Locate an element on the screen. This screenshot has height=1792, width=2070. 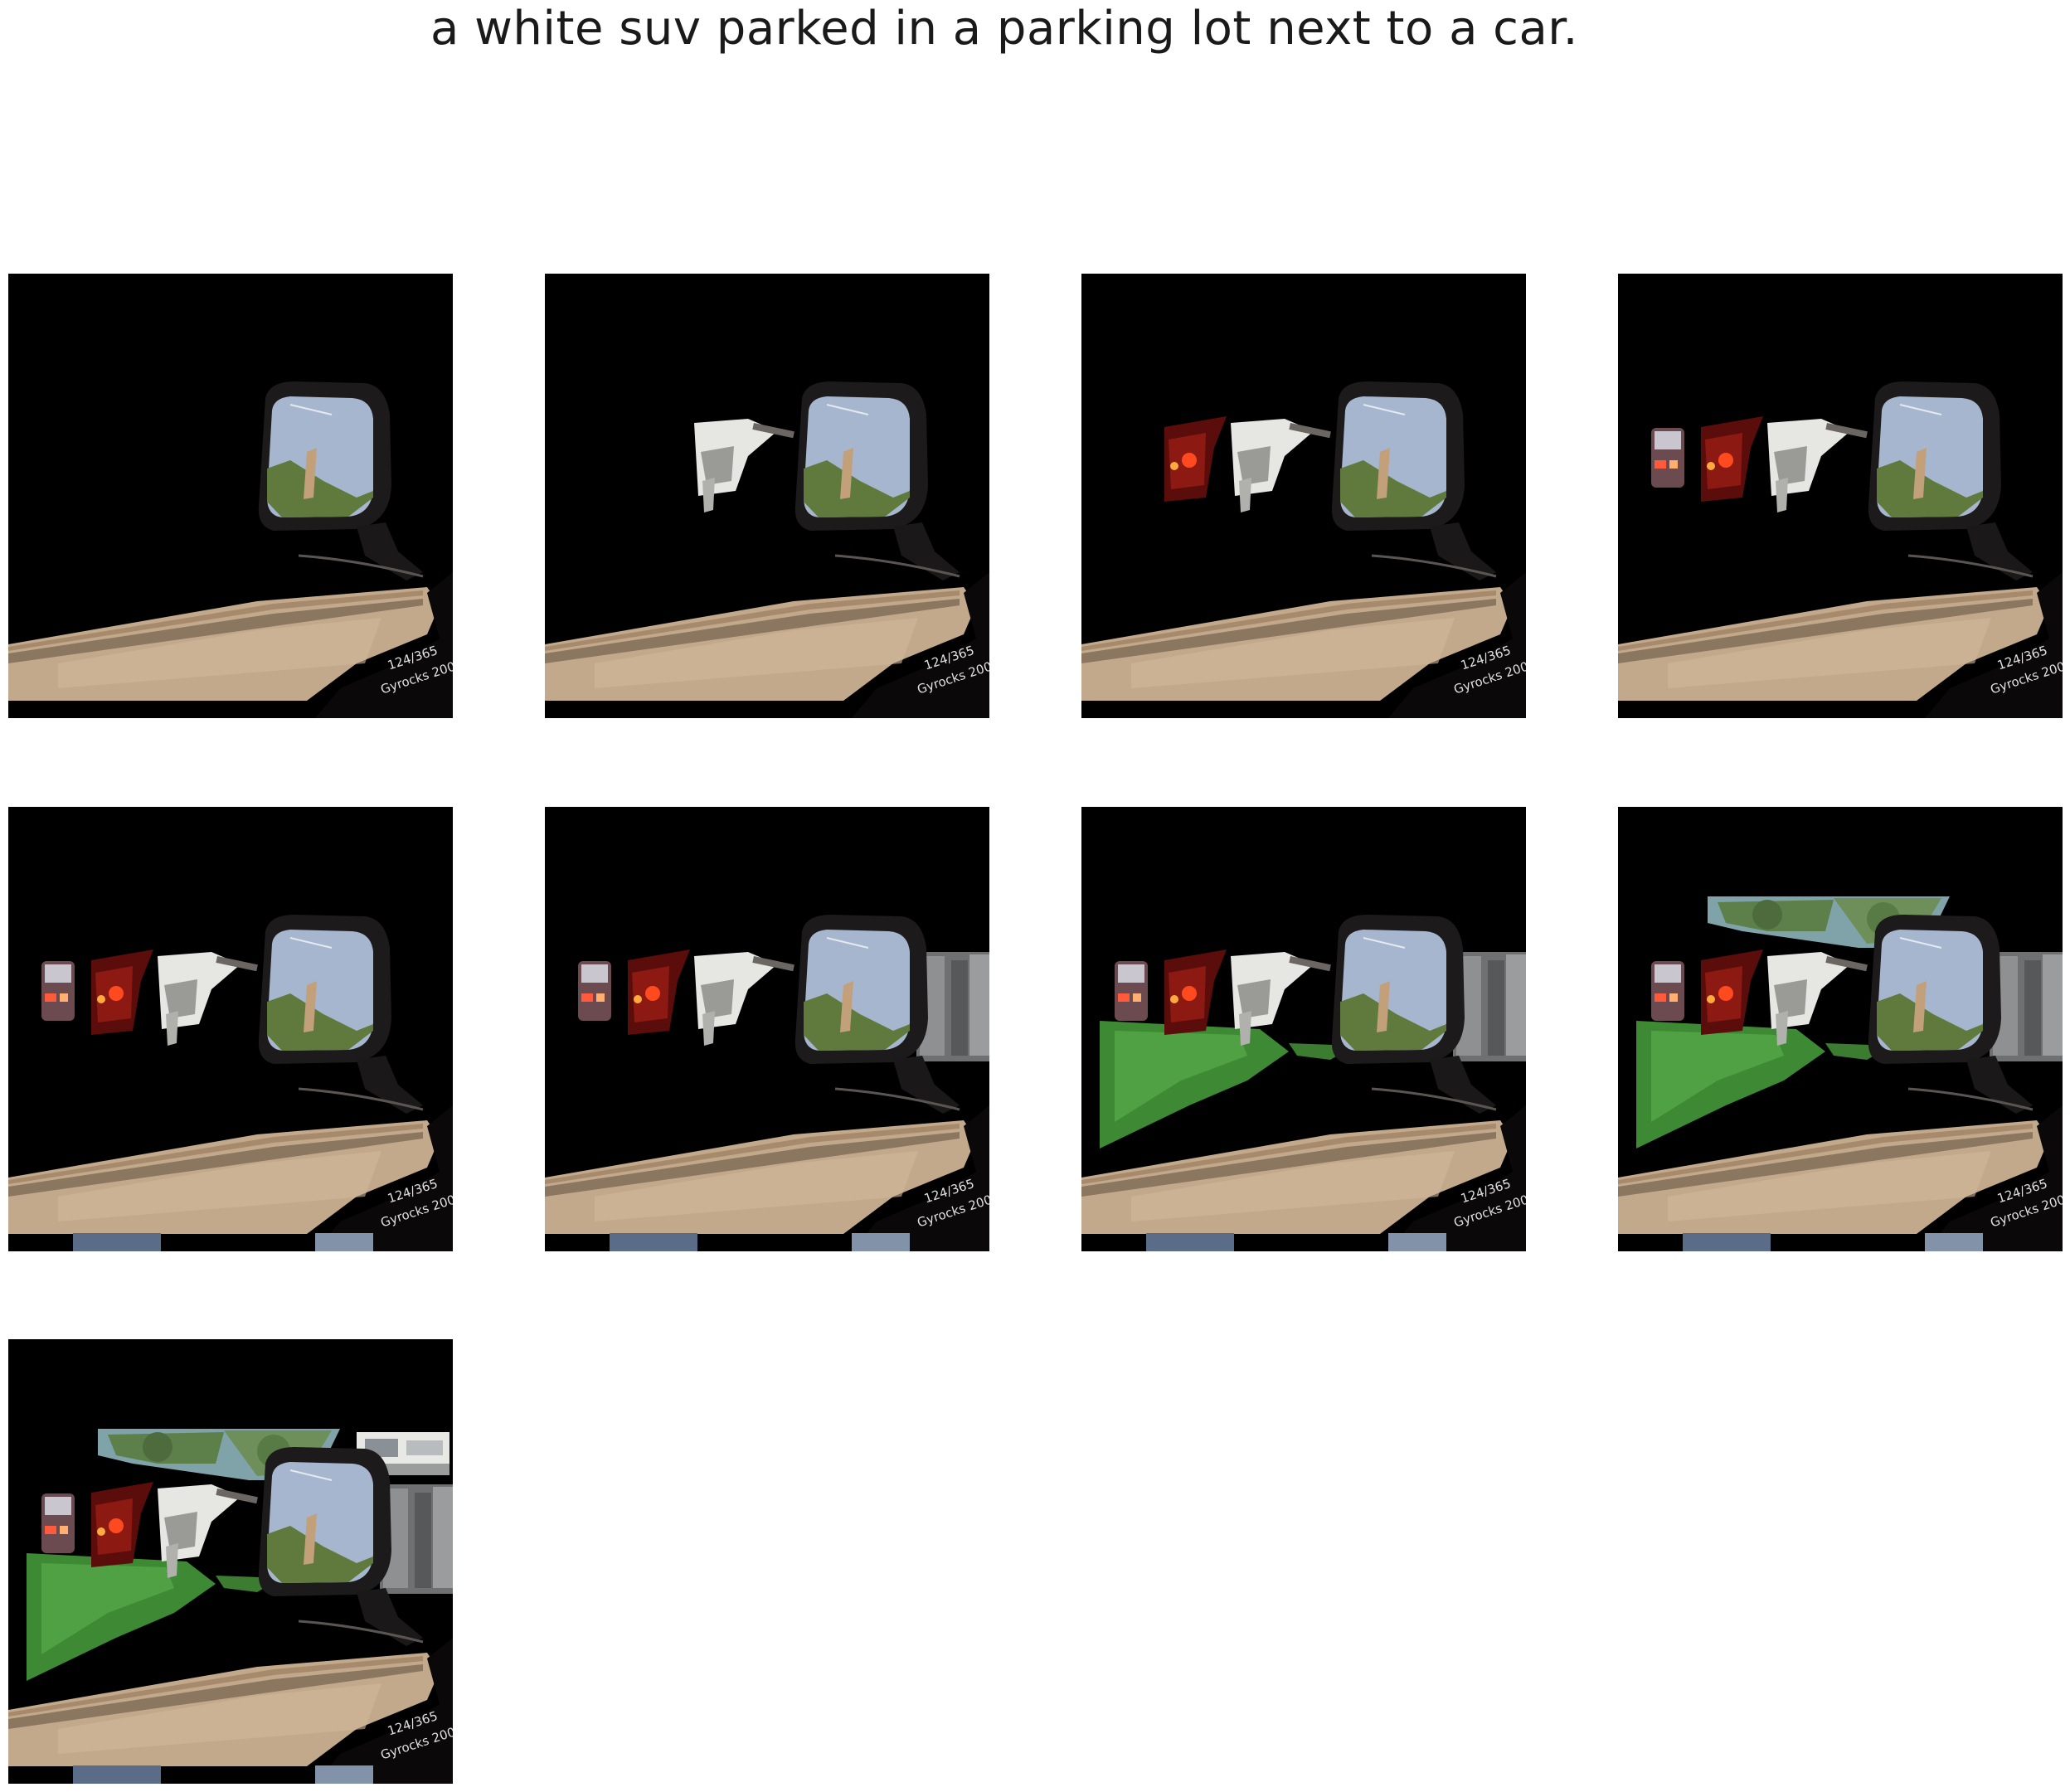
image-panel-9: 124/365 Gyrocks 2008 is located at coordinates (231, 1561).